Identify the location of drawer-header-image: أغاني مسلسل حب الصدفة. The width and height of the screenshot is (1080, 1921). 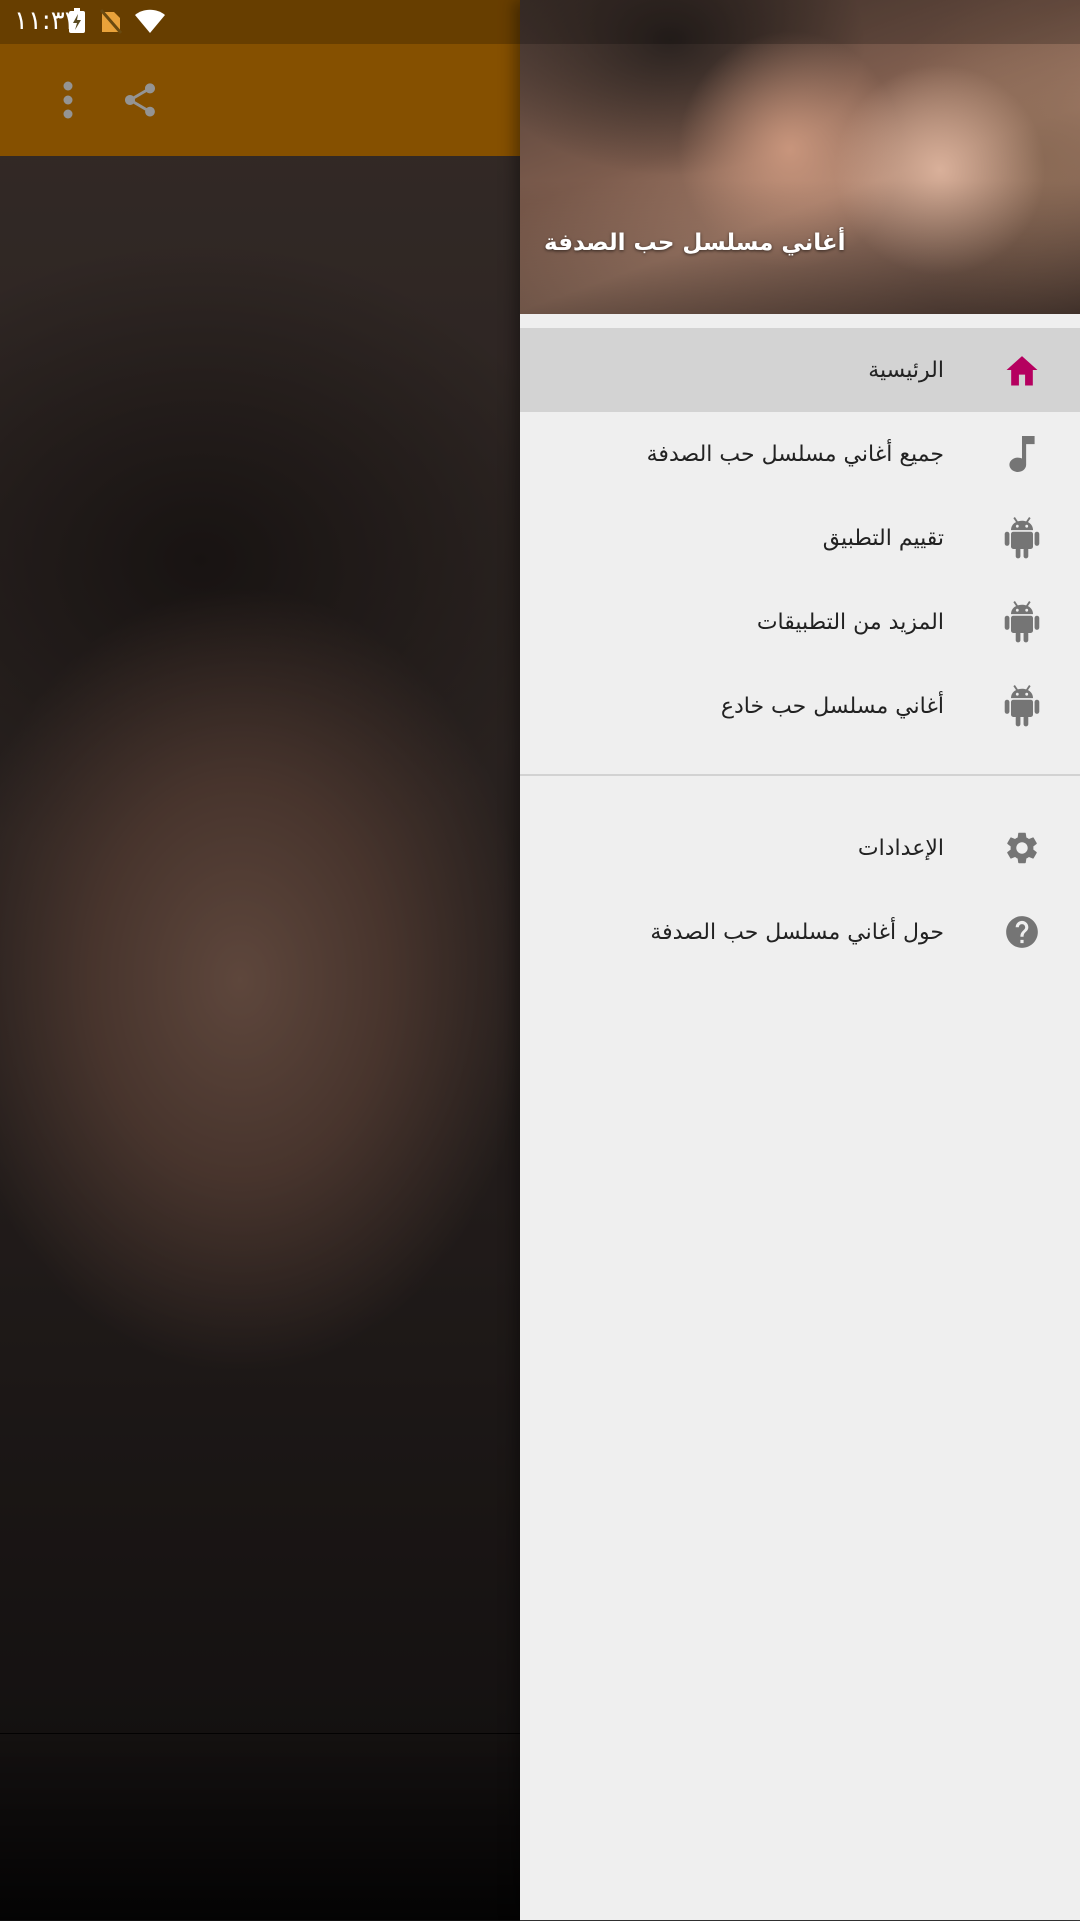
(800, 157).